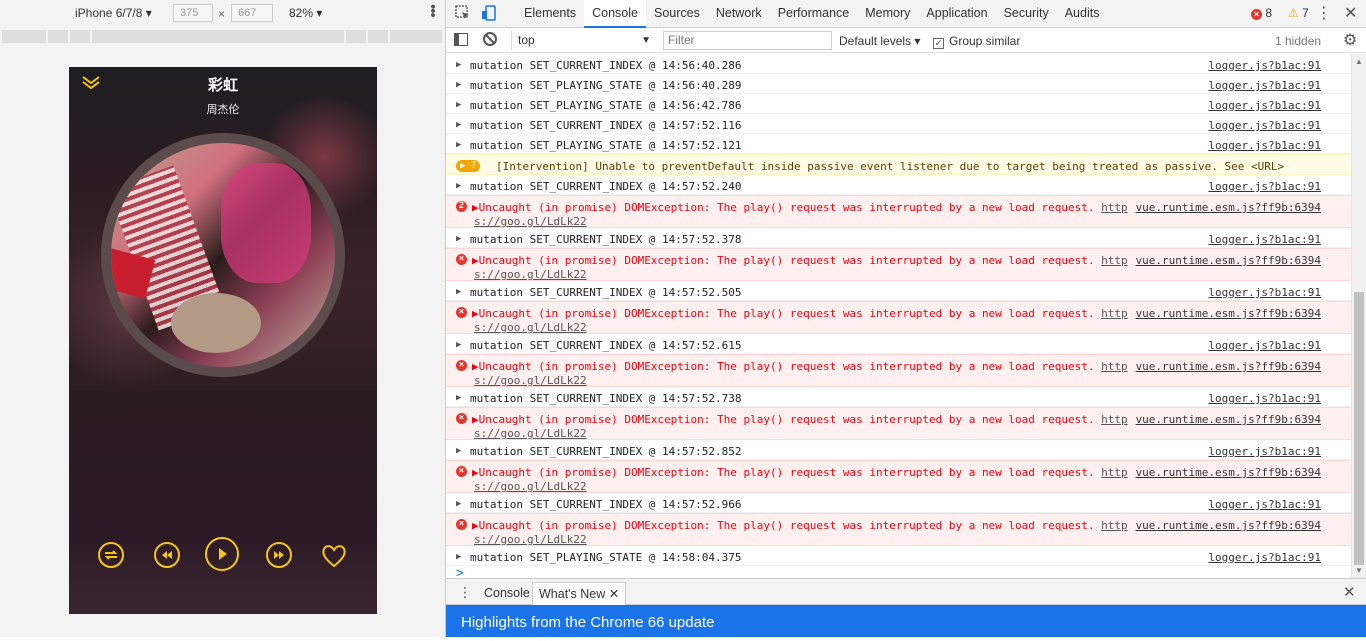  I want to click on devtools-menu-icon: ⋮, so click(1324, 13).